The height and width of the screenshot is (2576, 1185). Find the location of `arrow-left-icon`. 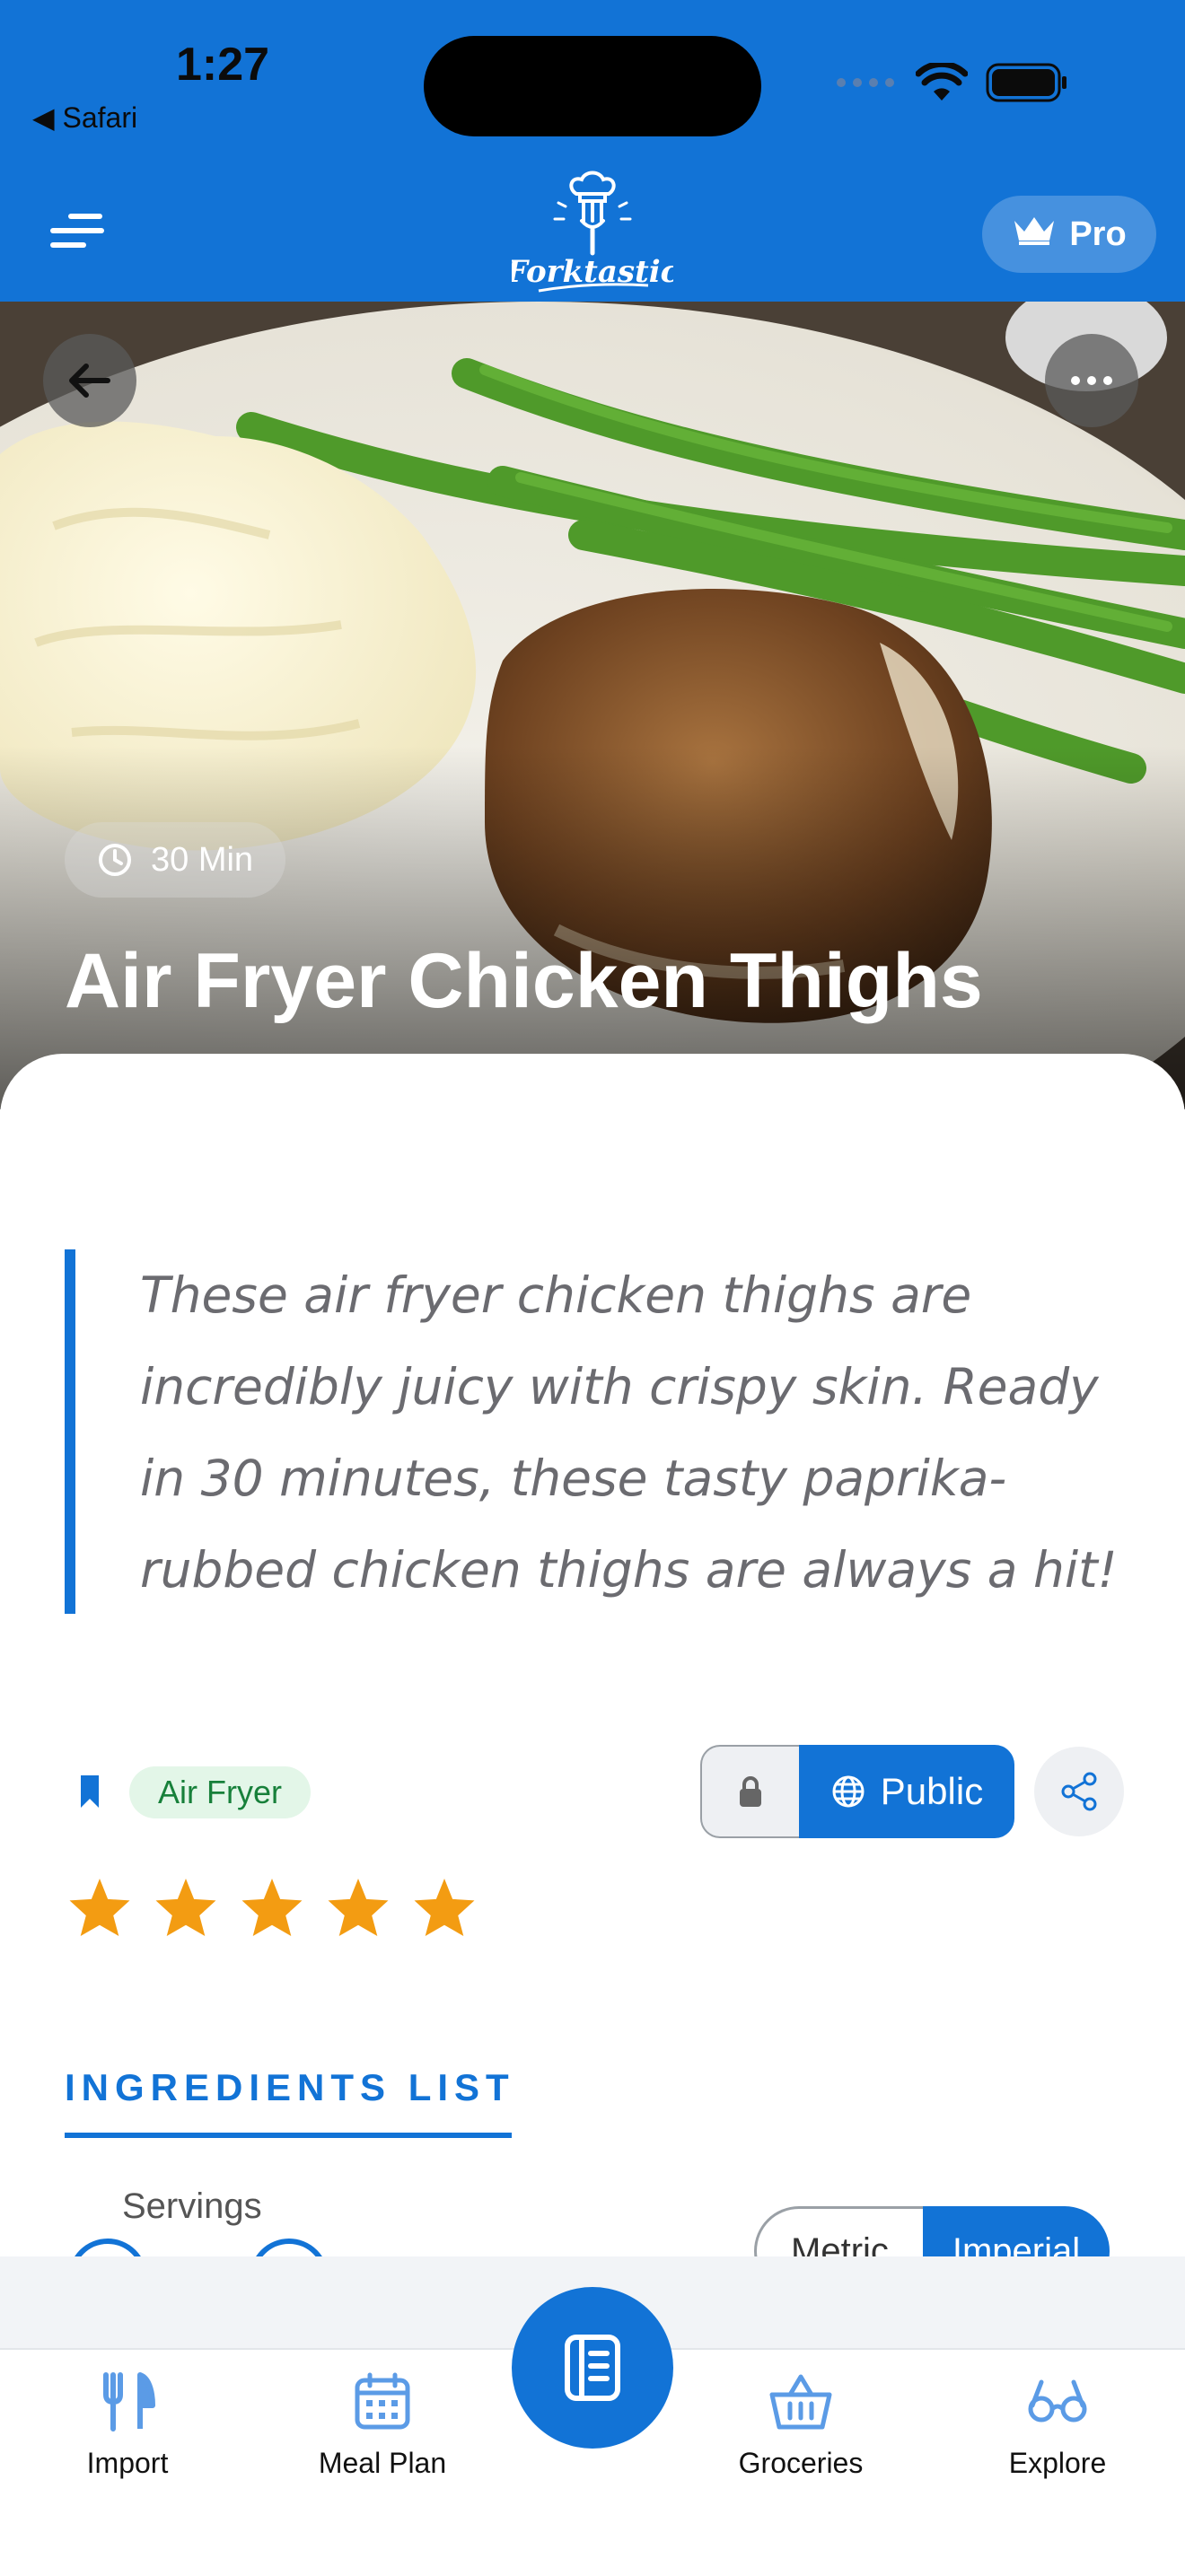

arrow-left-icon is located at coordinates (89, 381).